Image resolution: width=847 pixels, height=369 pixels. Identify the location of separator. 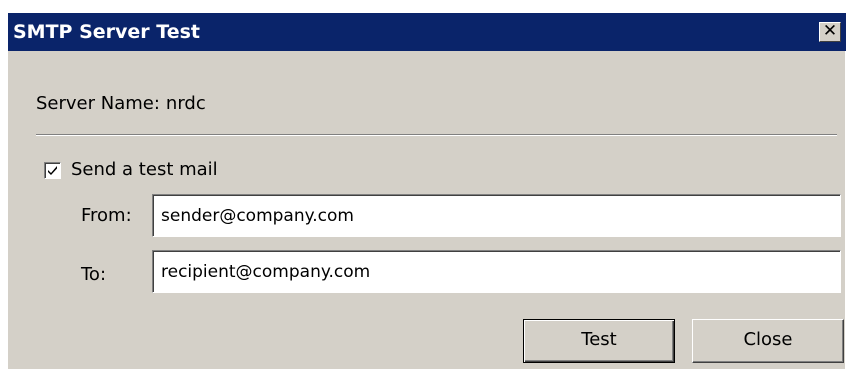
(436, 135).